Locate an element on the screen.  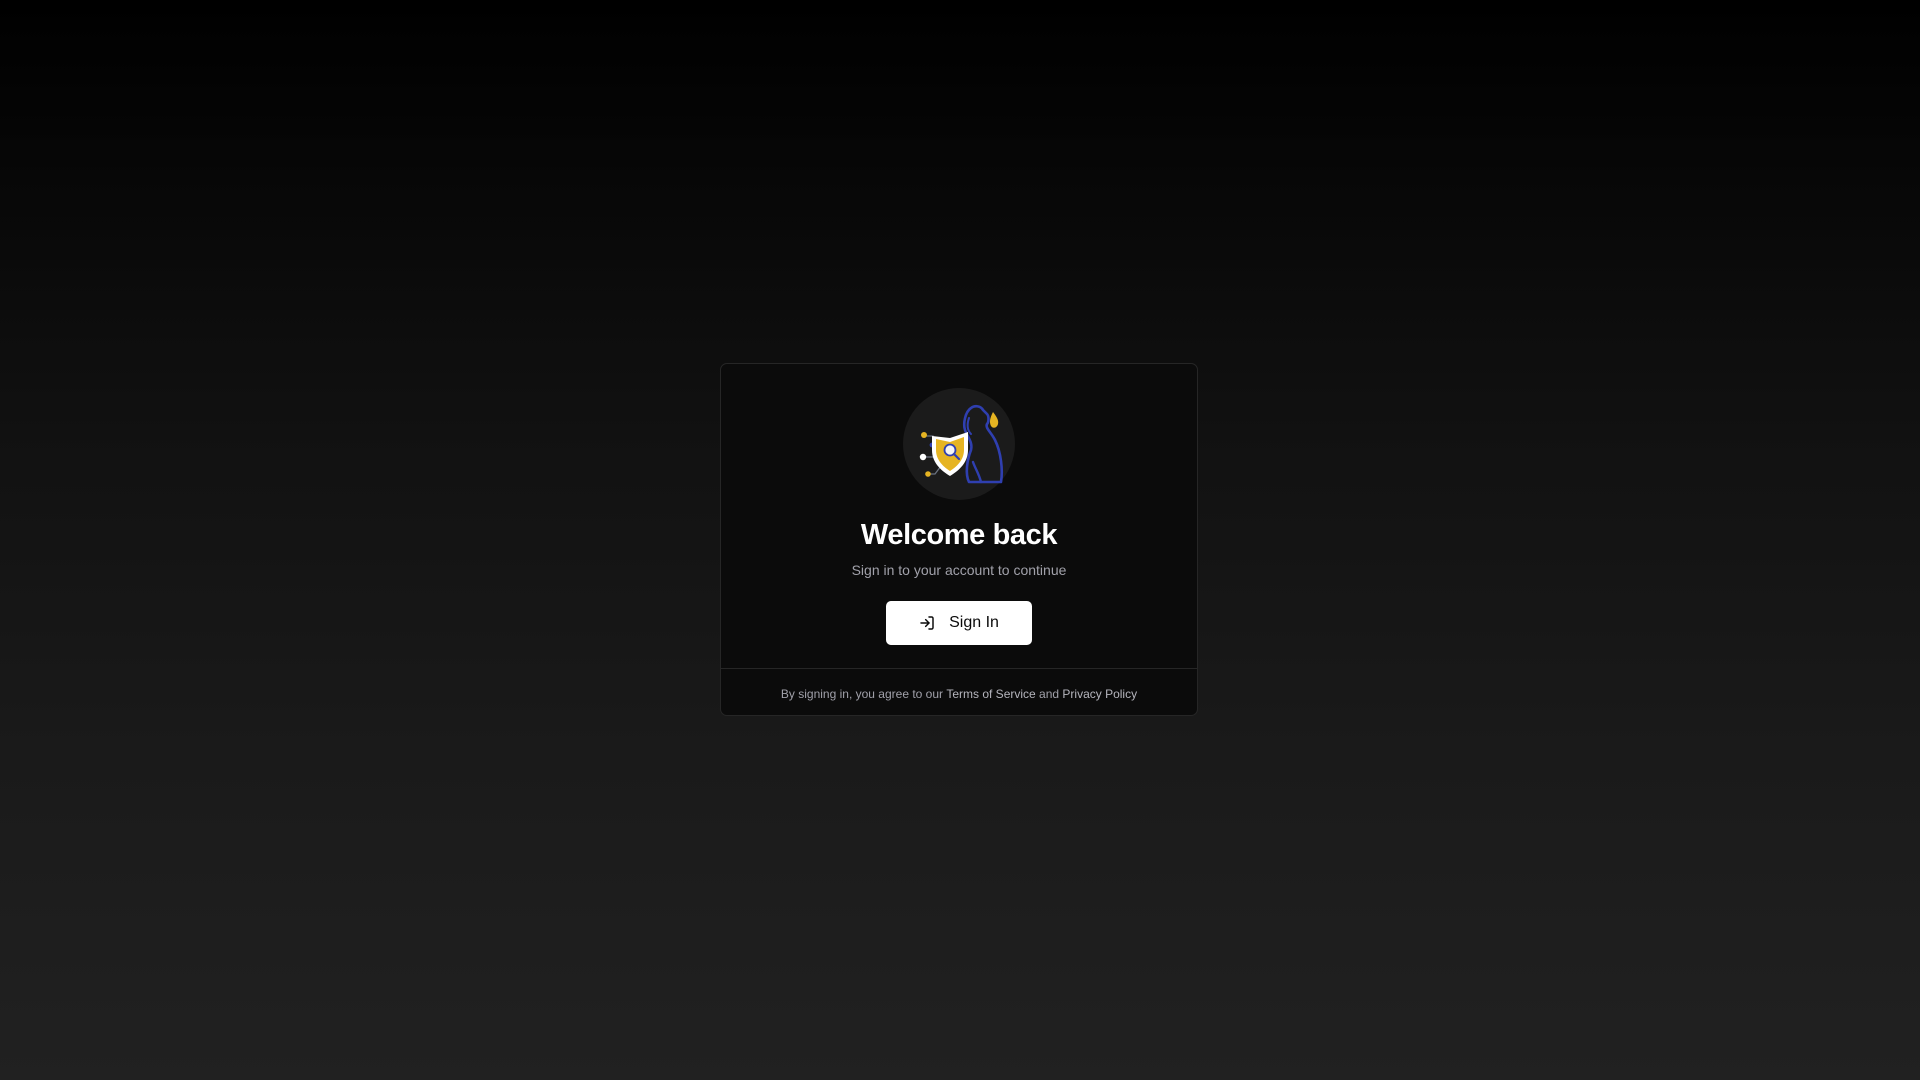
log-in-icon is located at coordinates (927, 623).